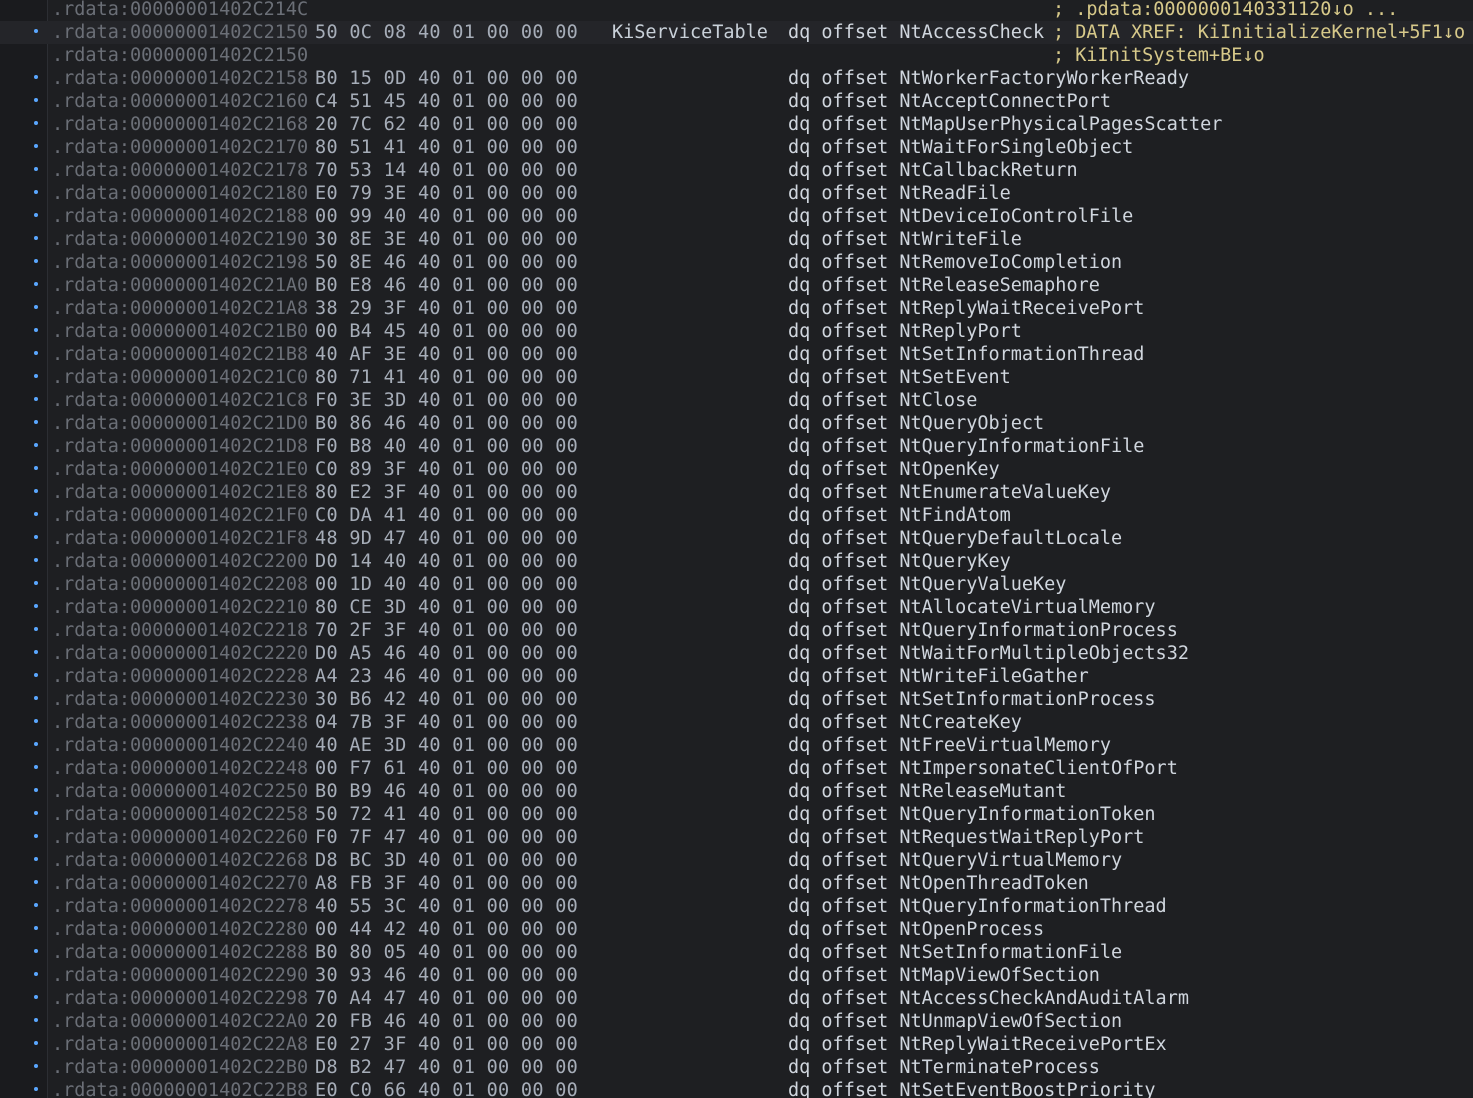  What do you see at coordinates (180, 791) in the screenshot?
I see `address: .rdata:00000001402C2250` at bounding box center [180, 791].